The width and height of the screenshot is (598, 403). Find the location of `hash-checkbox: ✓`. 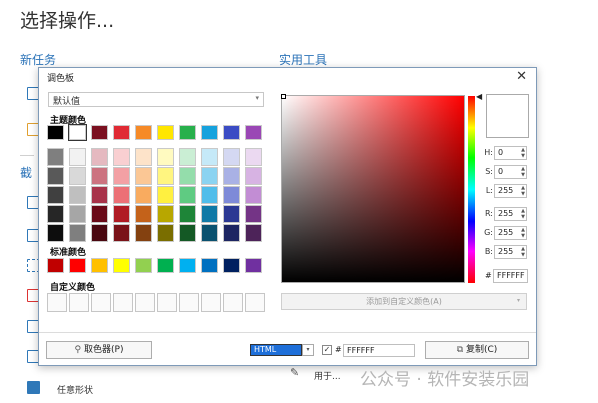

hash-checkbox: ✓ is located at coordinates (327, 350).